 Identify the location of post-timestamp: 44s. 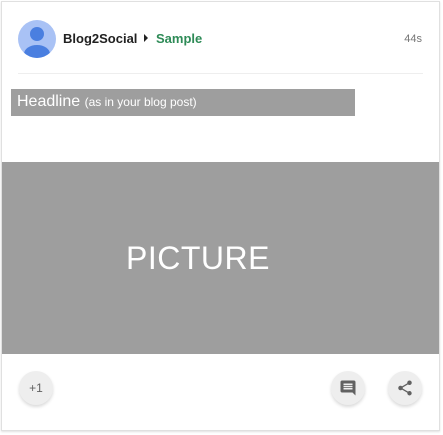
(413, 39).